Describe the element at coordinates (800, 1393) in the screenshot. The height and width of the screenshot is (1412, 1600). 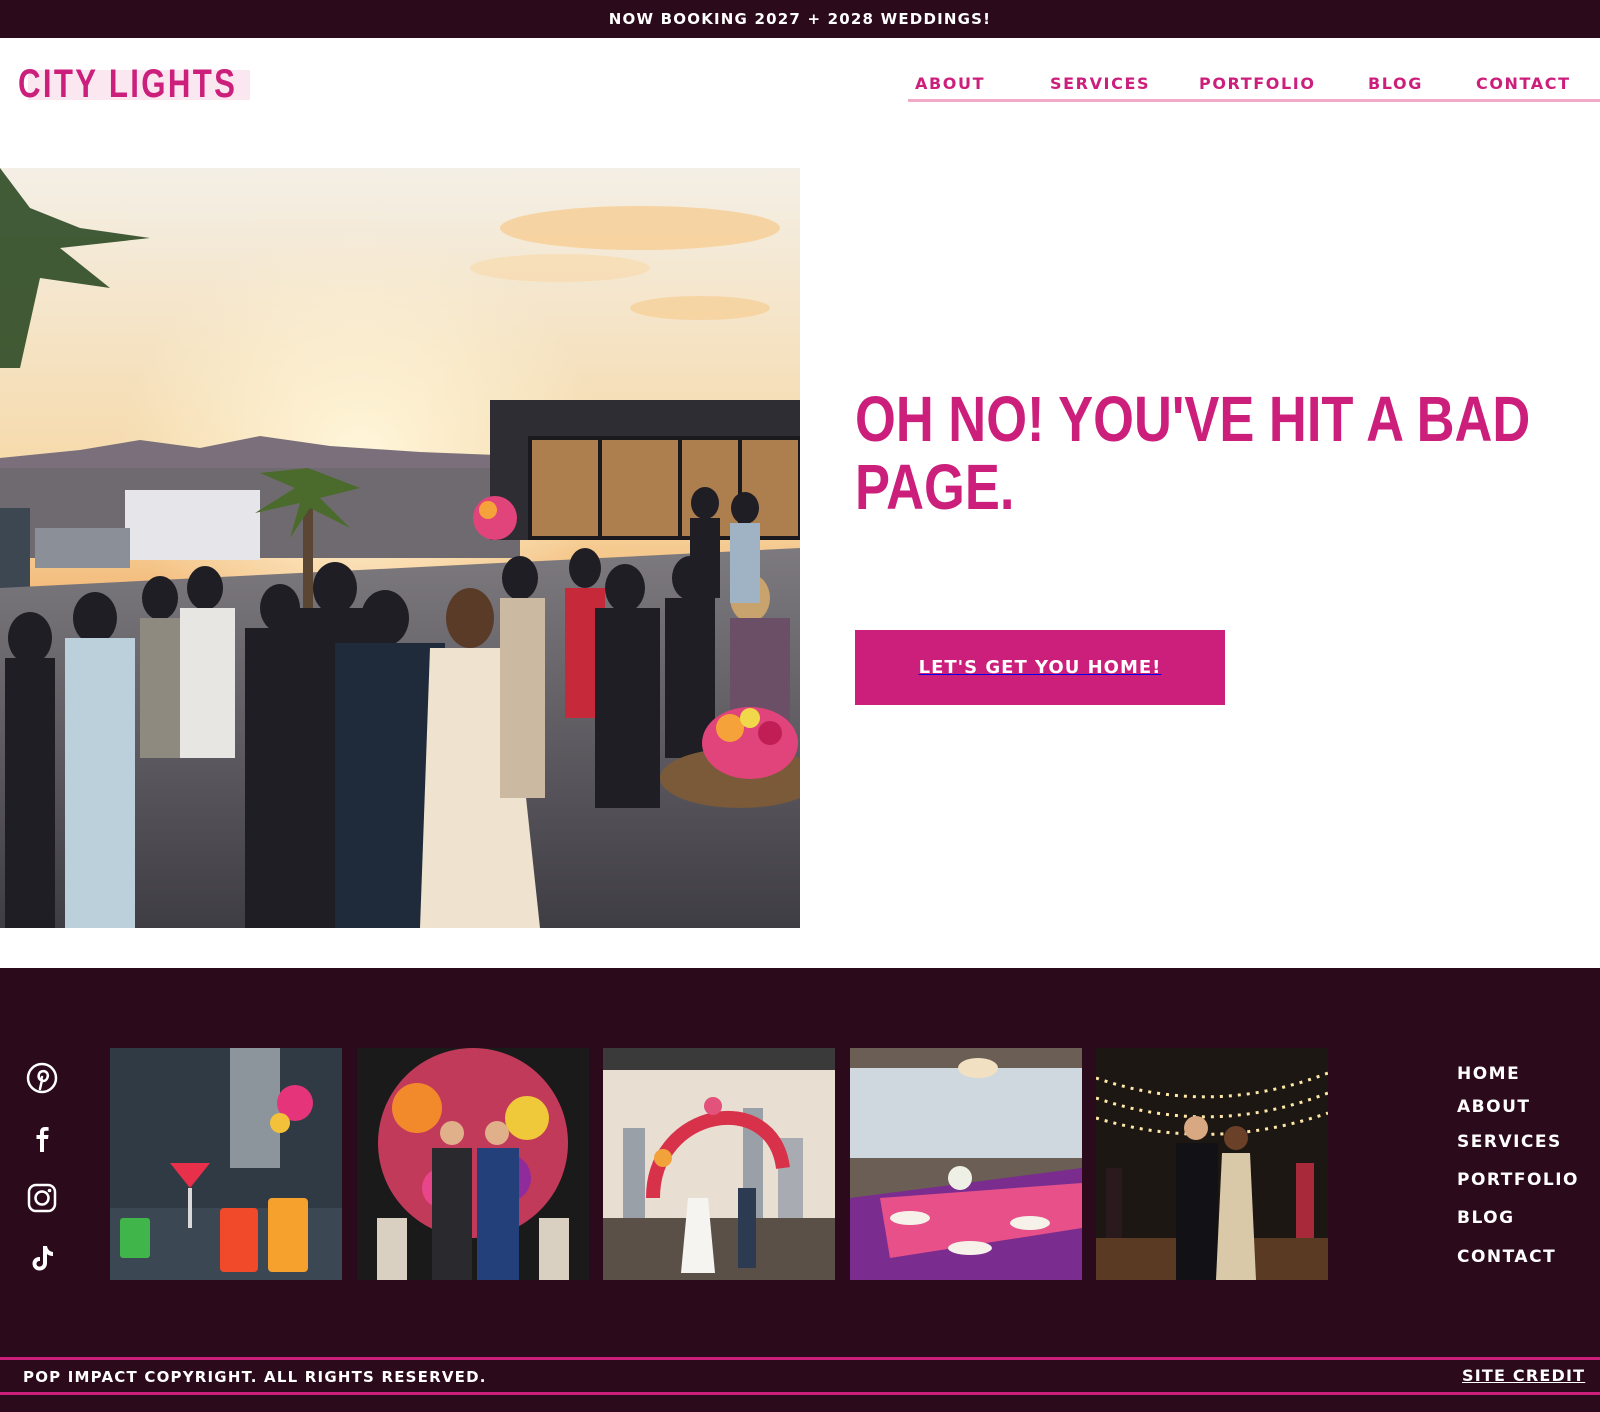
I see `footer-rule-bottom` at that location.